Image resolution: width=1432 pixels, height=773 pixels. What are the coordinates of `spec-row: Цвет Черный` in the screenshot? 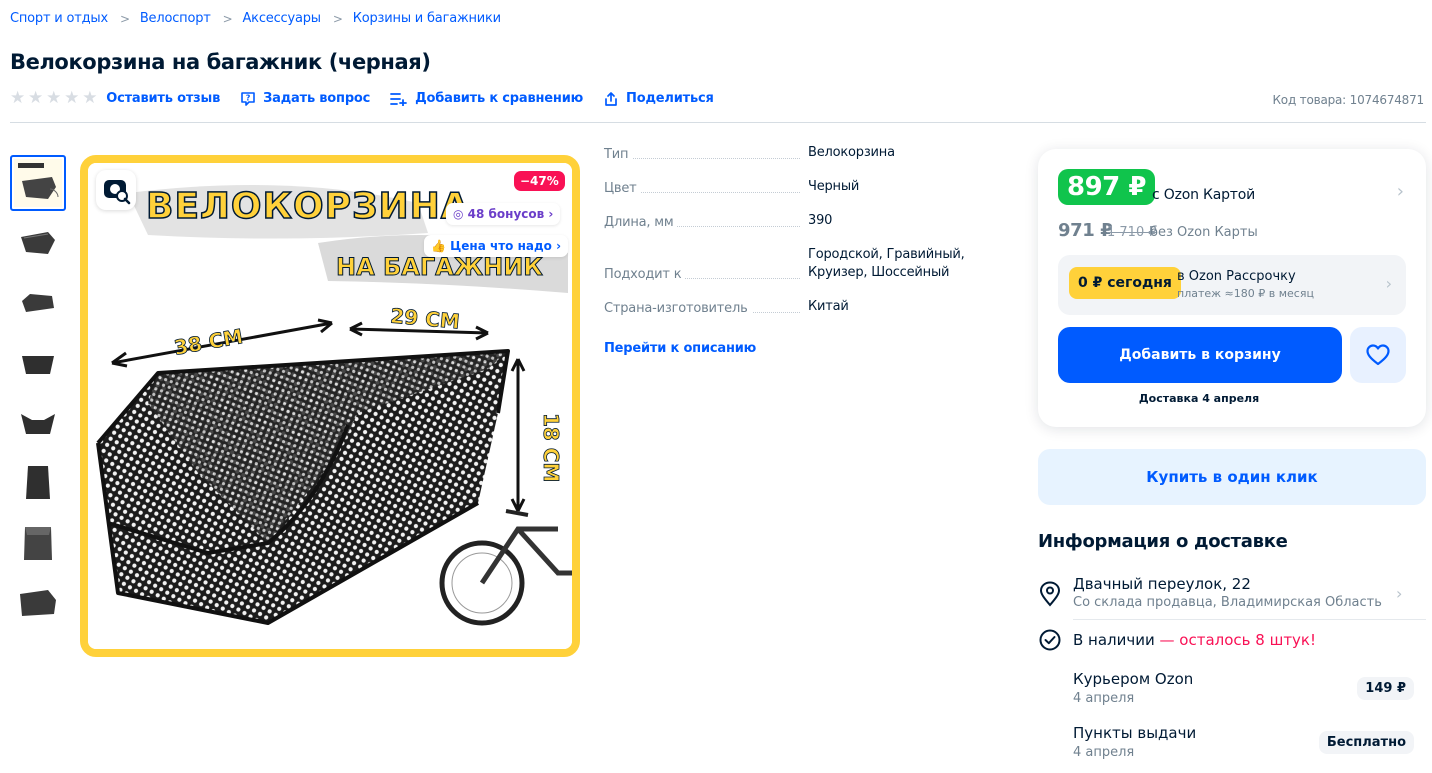 It's located at (804, 187).